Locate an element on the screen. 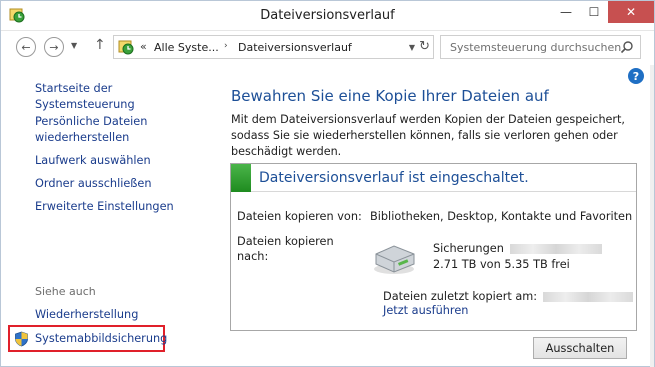 The width and height of the screenshot is (655, 367). sidebar-item-advanced-settings: Erweiterte Einstellungen is located at coordinates (104, 207).